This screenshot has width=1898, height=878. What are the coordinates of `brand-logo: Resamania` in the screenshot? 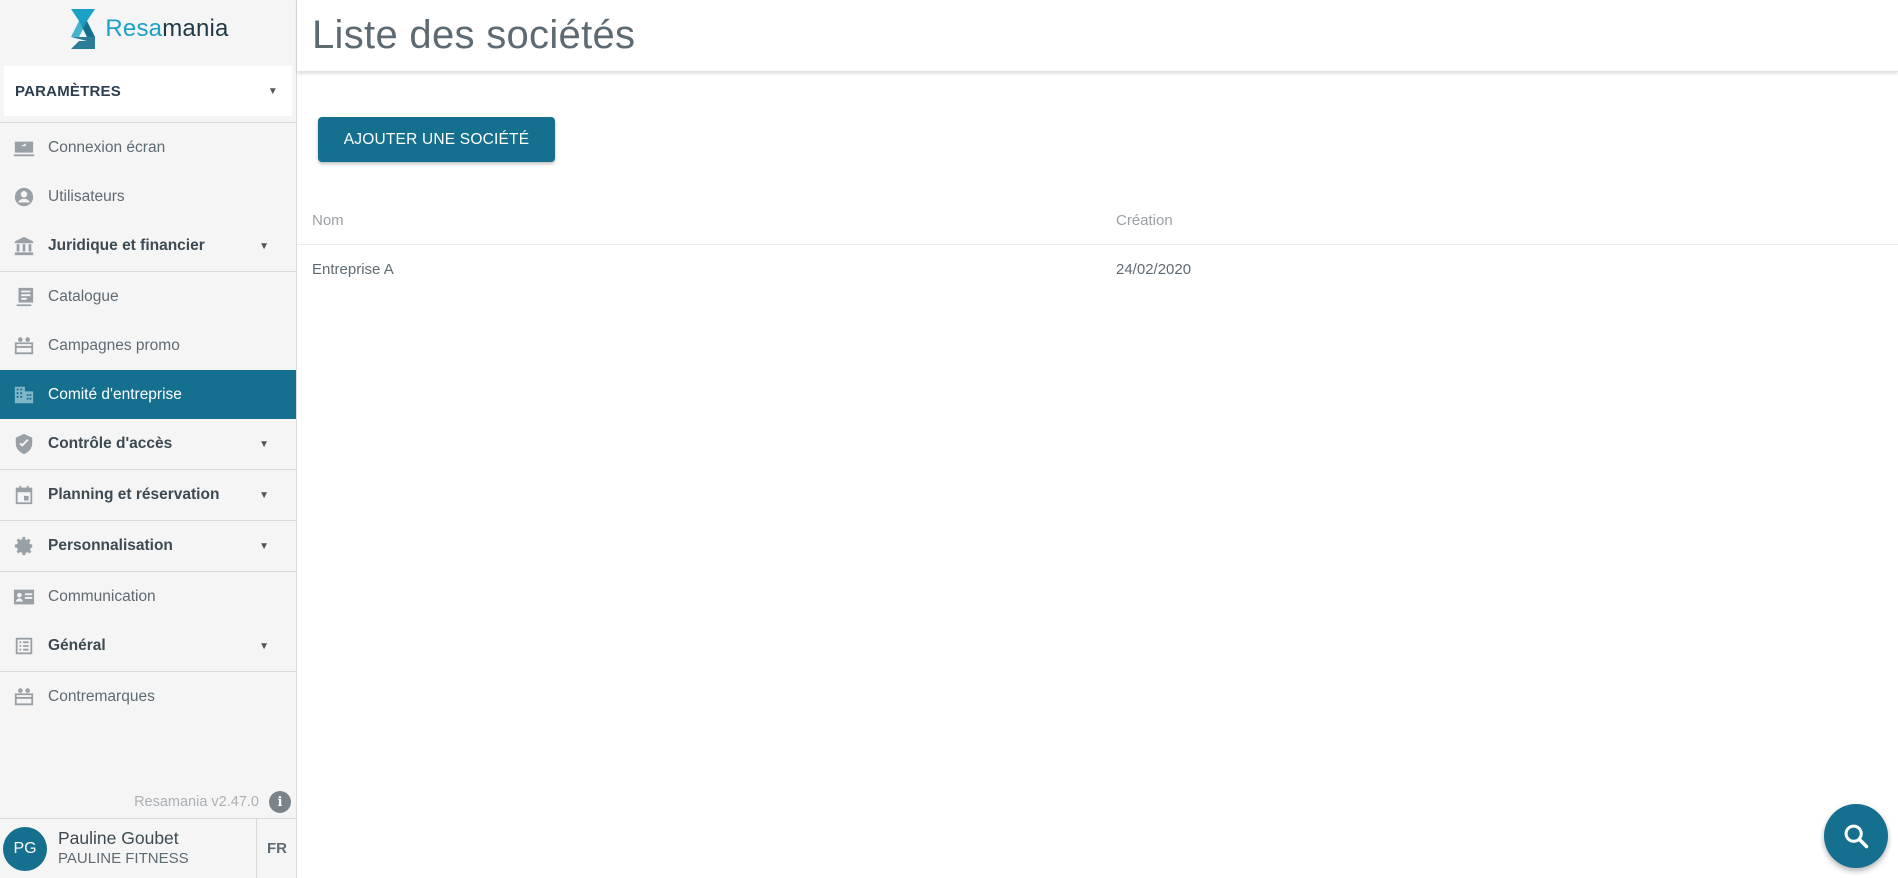 It's located at (148, 29).